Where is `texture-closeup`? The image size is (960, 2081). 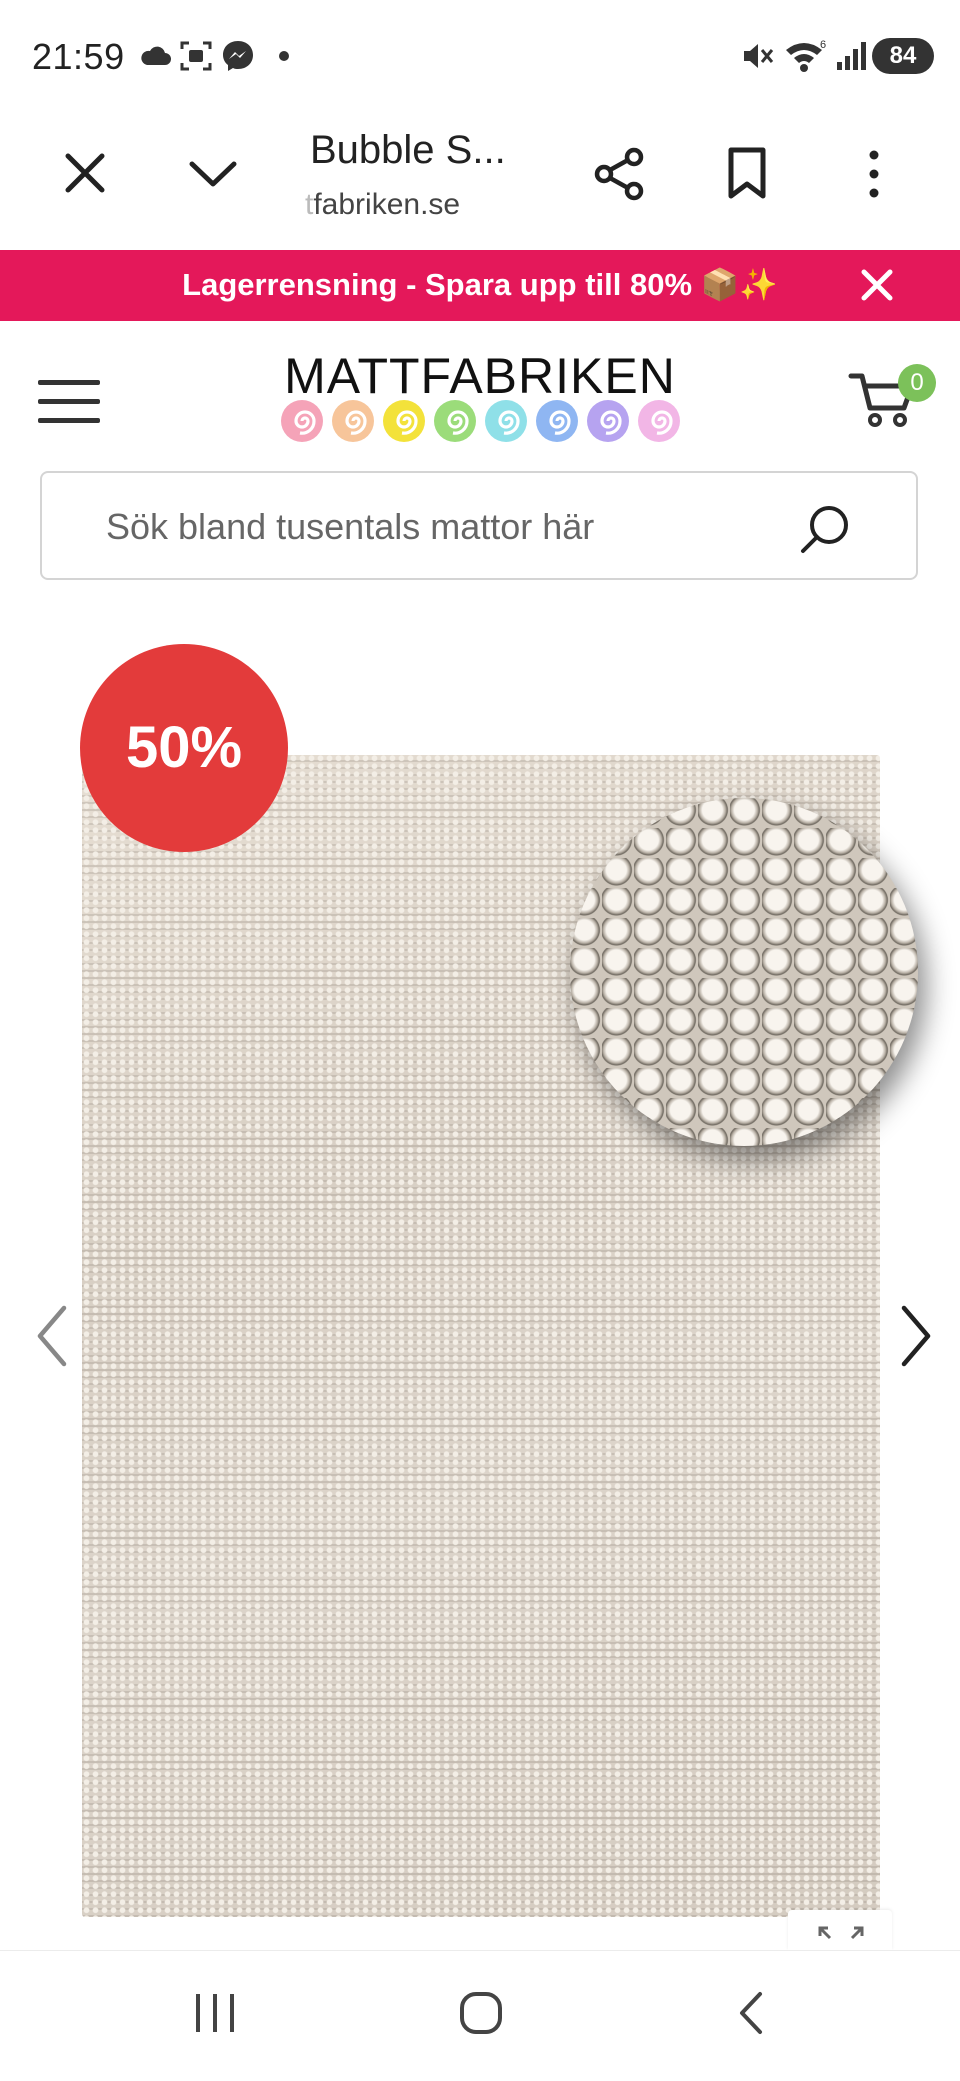 texture-closeup is located at coordinates (744, 972).